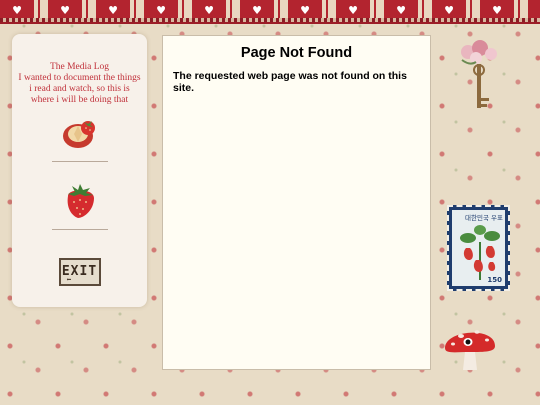  I want to click on floral-key-icon, so click(479, 74).